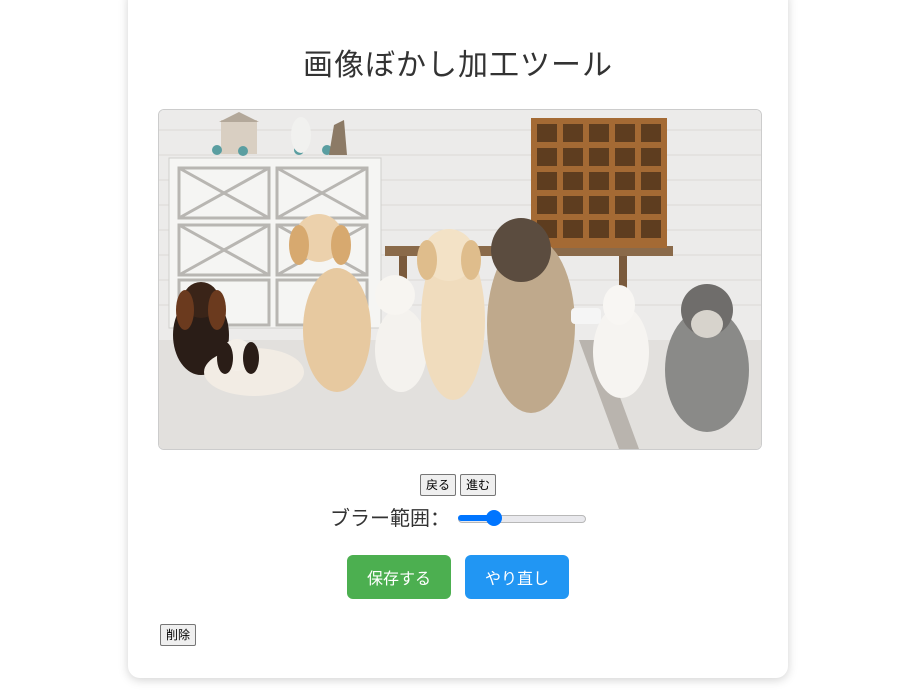  What do you see at coordinates (522, 517) in the screenshot?
I see `blur-slider` at bounding box center [522, 517].